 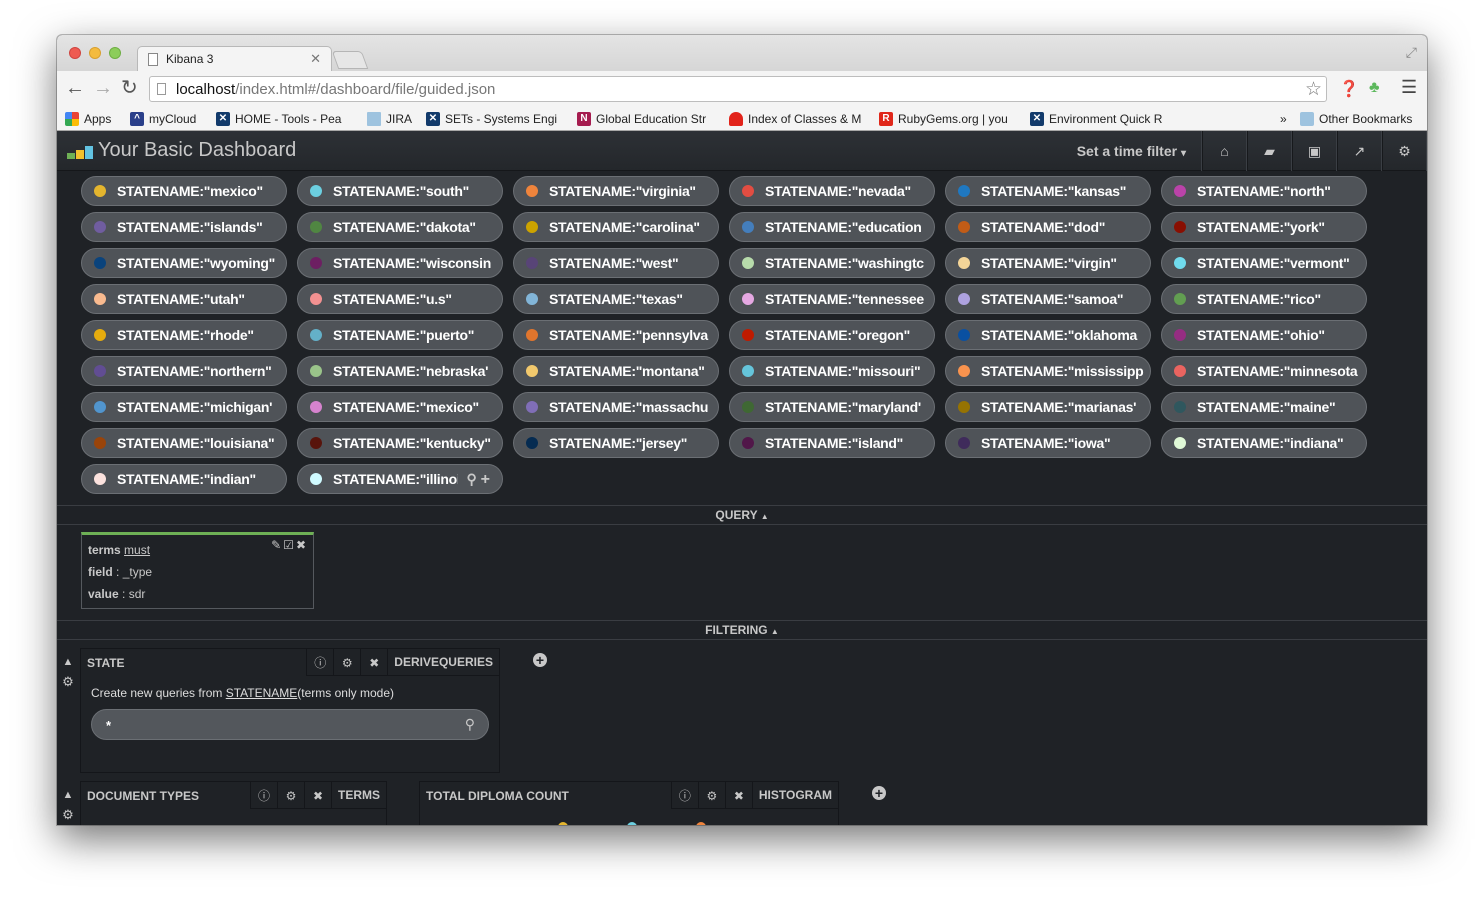 I want to click on query-label: STATENAME:"tennessee, so click(x=846, y=299).